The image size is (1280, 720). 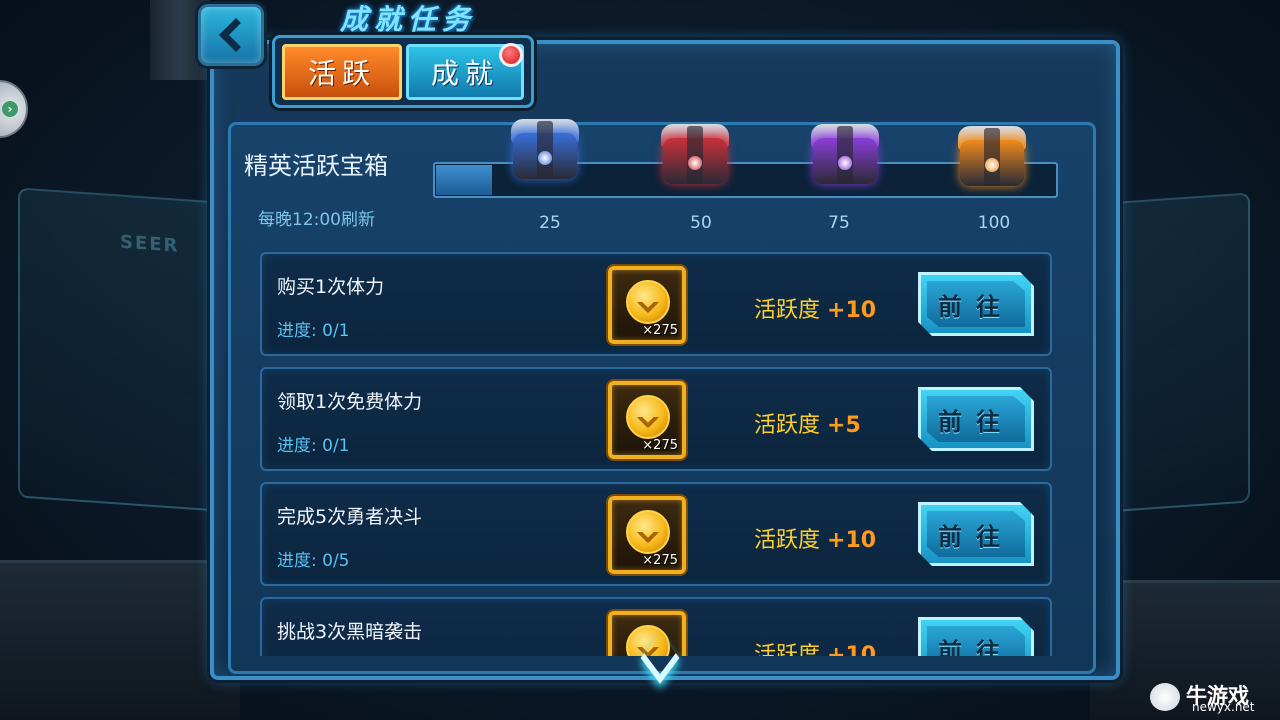 I want to click on milestone-label-100: 100, so click(x=994, y=223).